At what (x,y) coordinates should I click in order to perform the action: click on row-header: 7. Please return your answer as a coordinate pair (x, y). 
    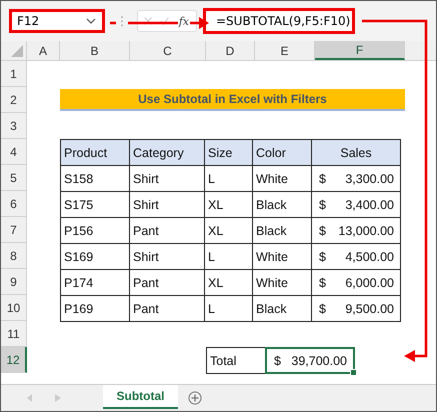
    Looking at the image, I should click on (14, 230).